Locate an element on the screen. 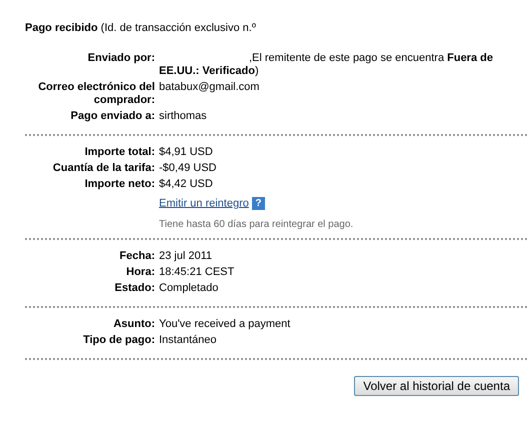  back-to-history-button: Volver al historial de cuenta is located at coordinates (436, 386).